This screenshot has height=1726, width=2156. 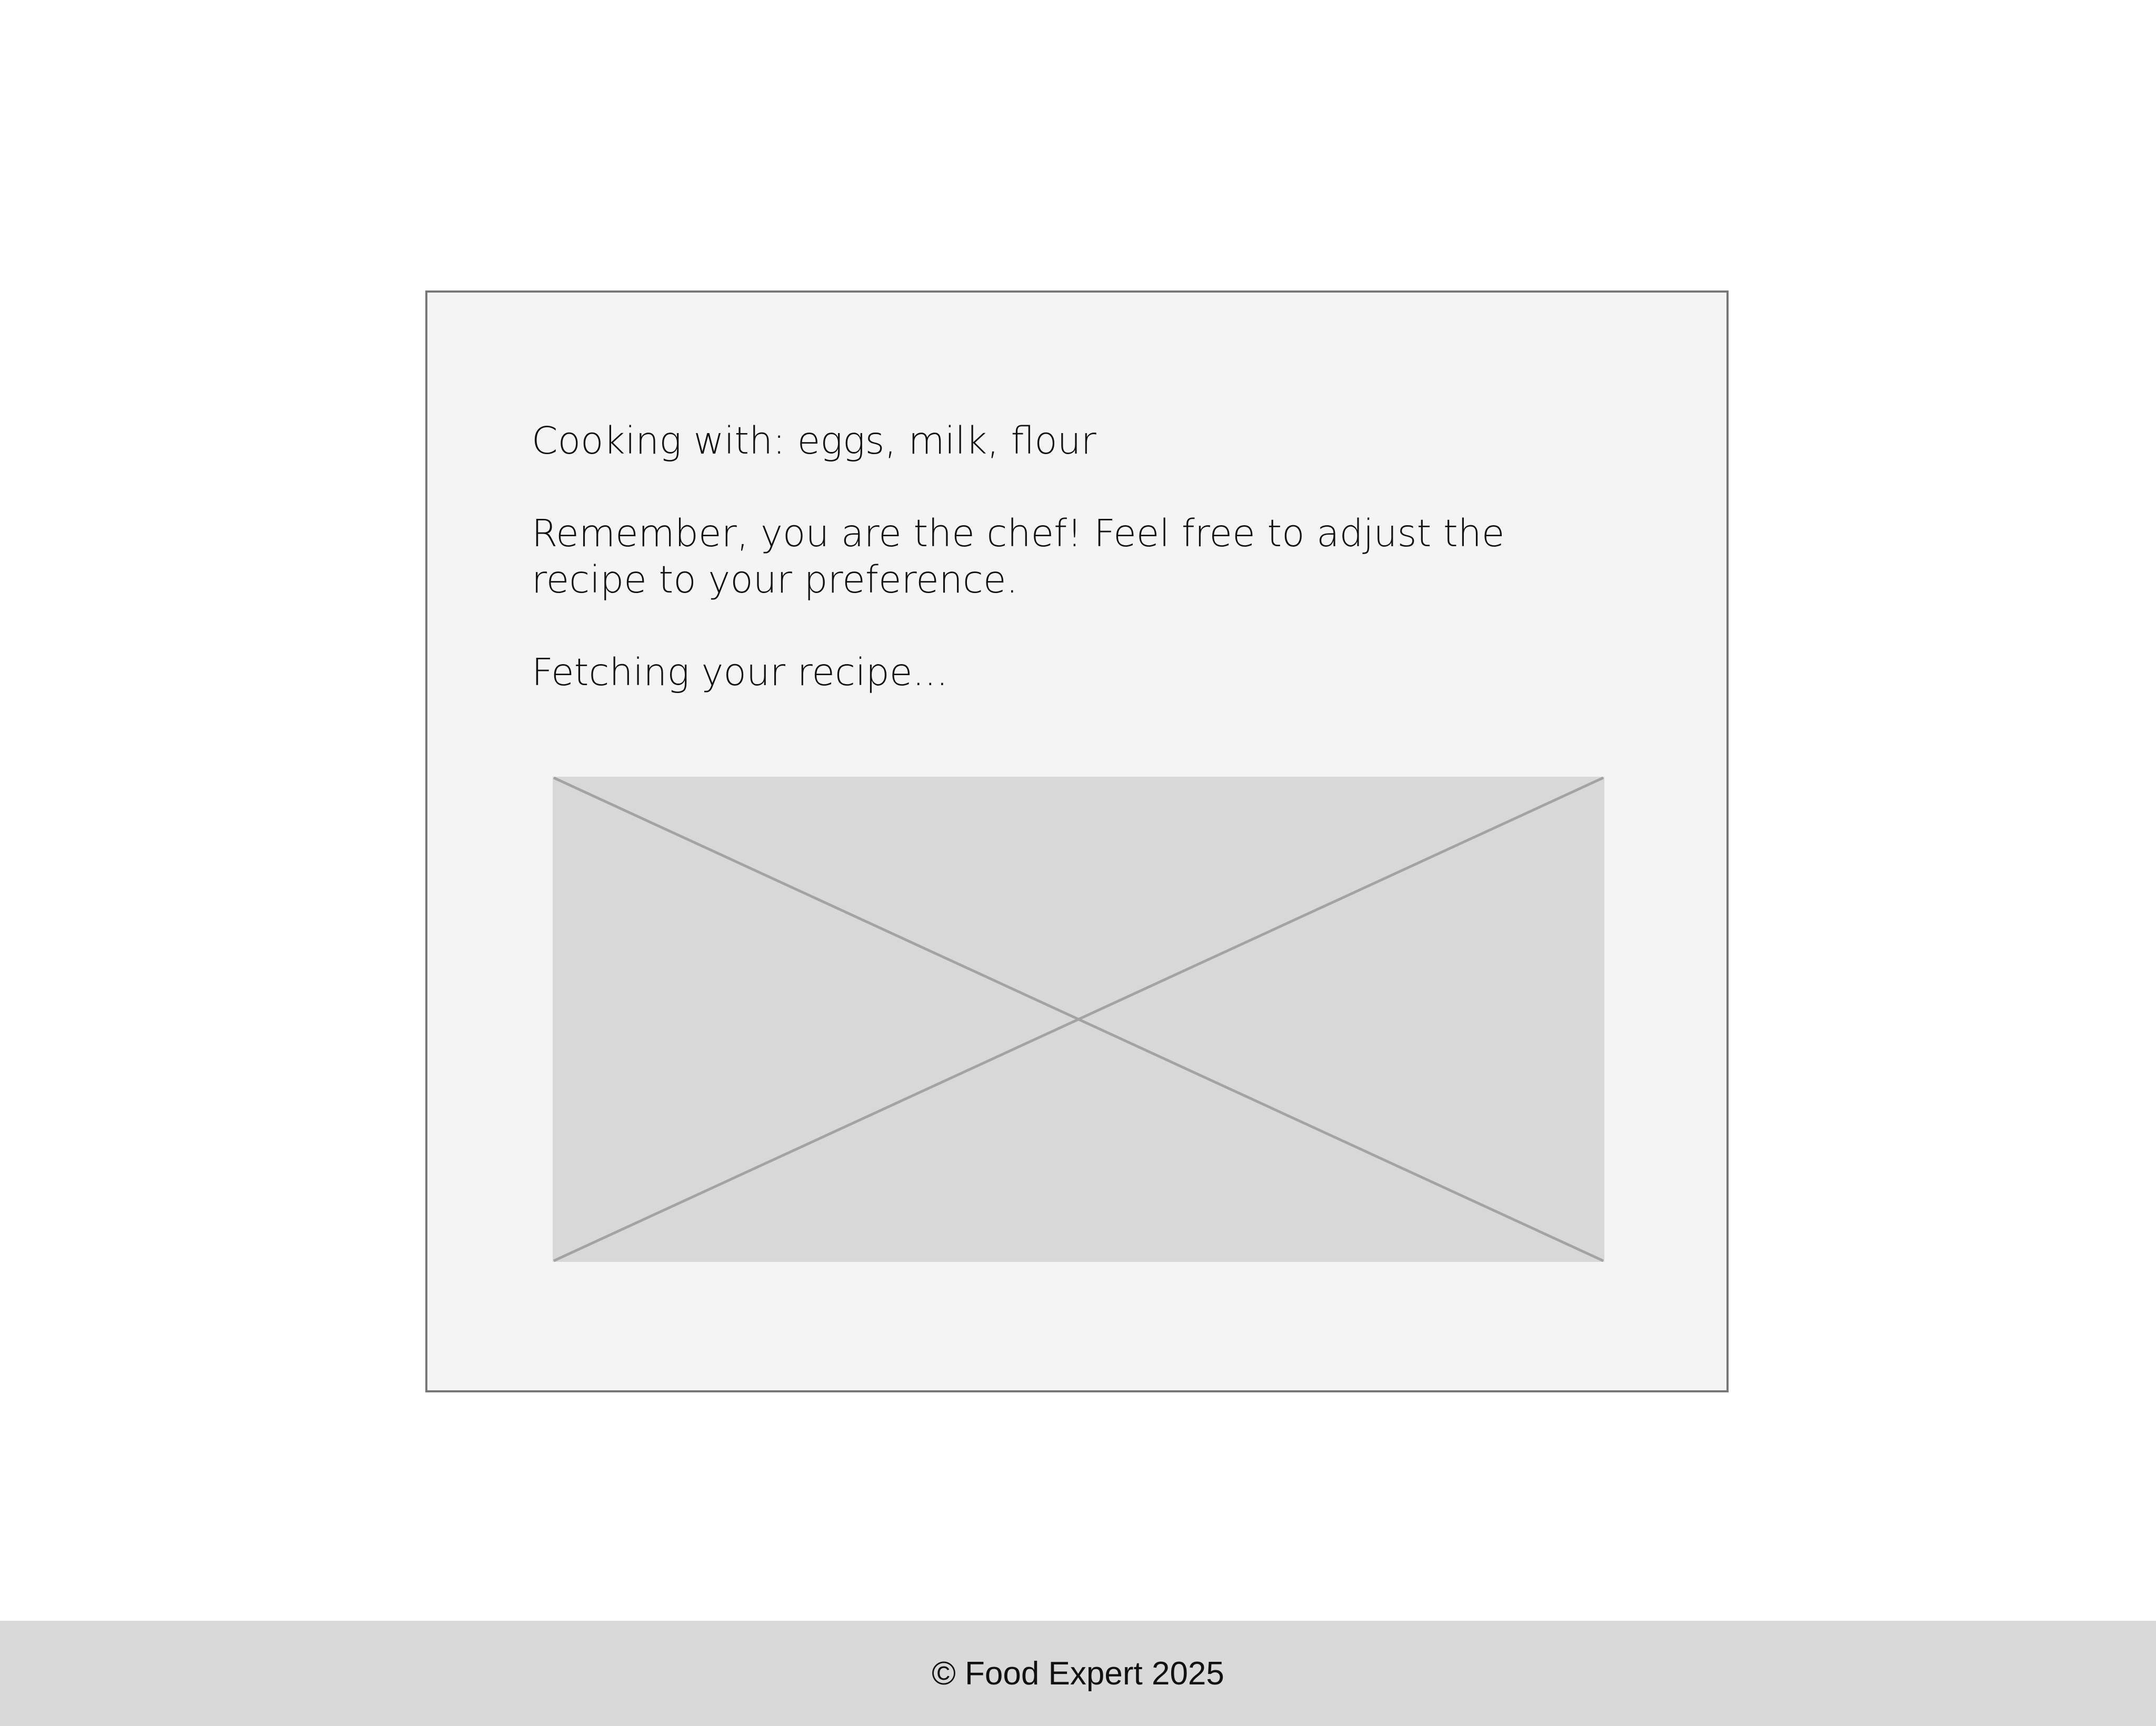 I want to click on recipe-image-placeholder, so click(x=1078, y=1020).